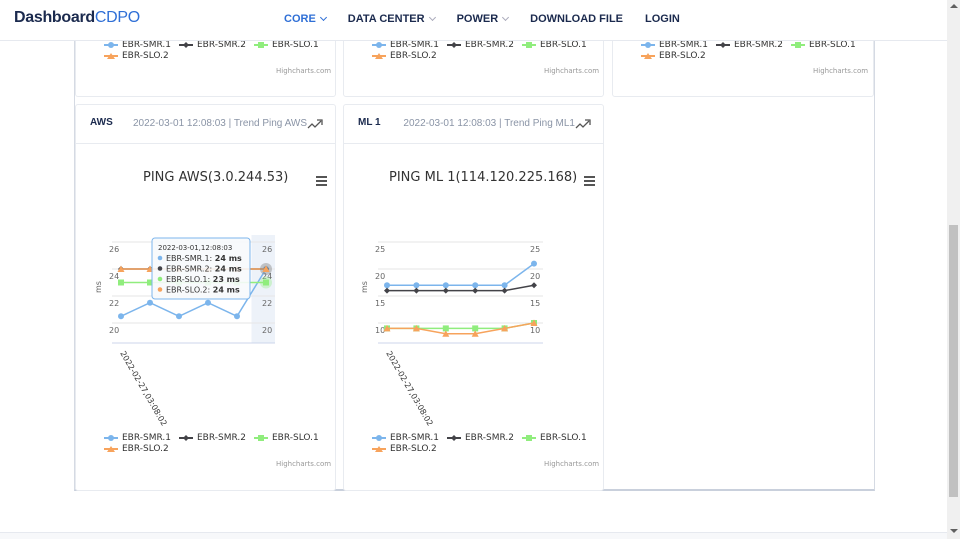 The width and height of the screenshot is (960, 539). What do you see at coordinates (483, 177) in the screenshot?
I see `chart-title: PING ML 1(114.120.225.168)` at bounding box center [483, 177].